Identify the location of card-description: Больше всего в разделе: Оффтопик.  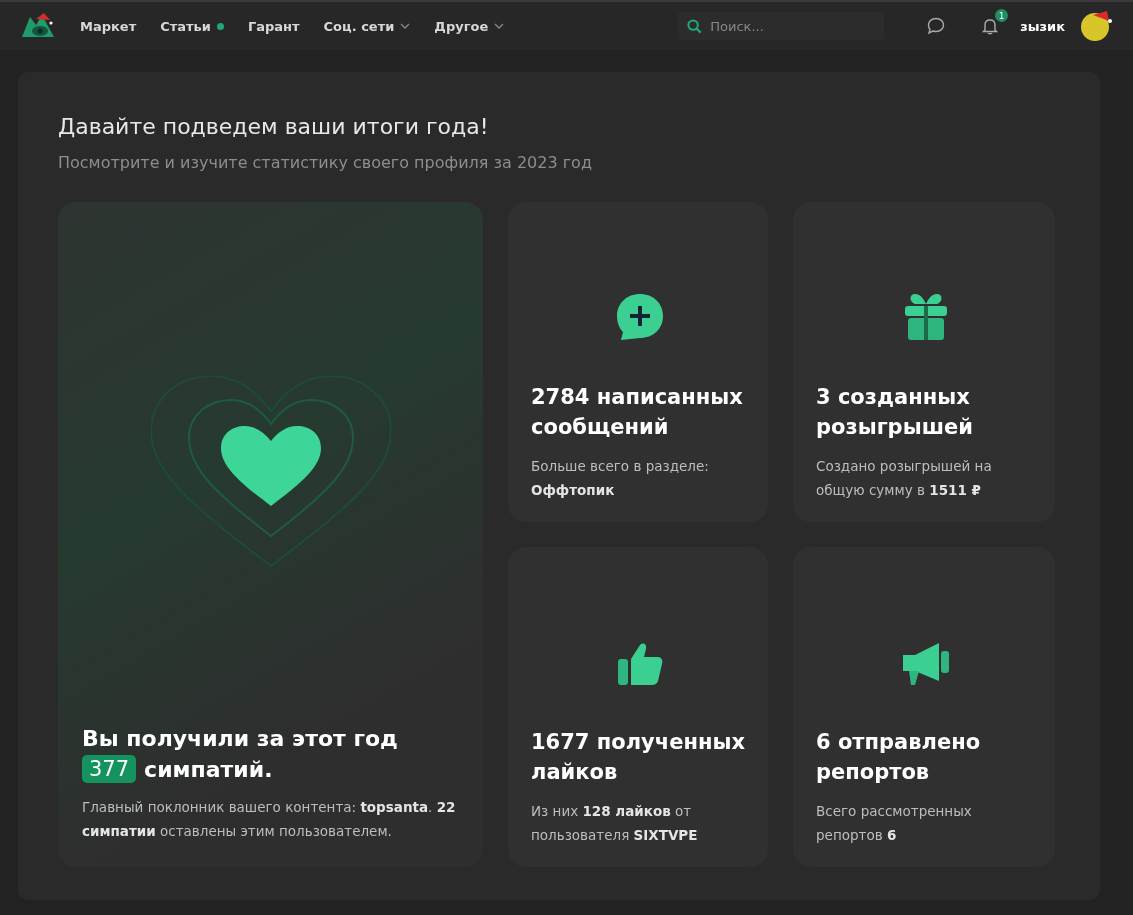
(620, 478).